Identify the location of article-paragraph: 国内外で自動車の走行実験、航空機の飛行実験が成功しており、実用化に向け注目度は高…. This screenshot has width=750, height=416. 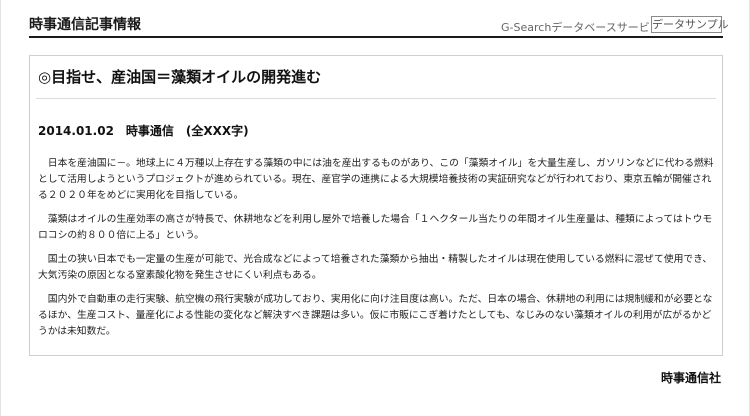
(375, 315).